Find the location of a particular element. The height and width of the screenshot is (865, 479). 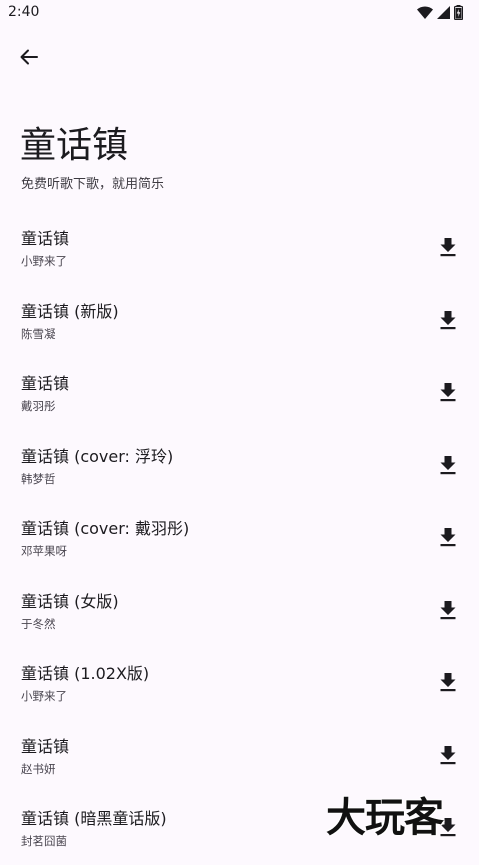

song-title: 童话镇 (1.02X版) is located at coordinates (85, 673).